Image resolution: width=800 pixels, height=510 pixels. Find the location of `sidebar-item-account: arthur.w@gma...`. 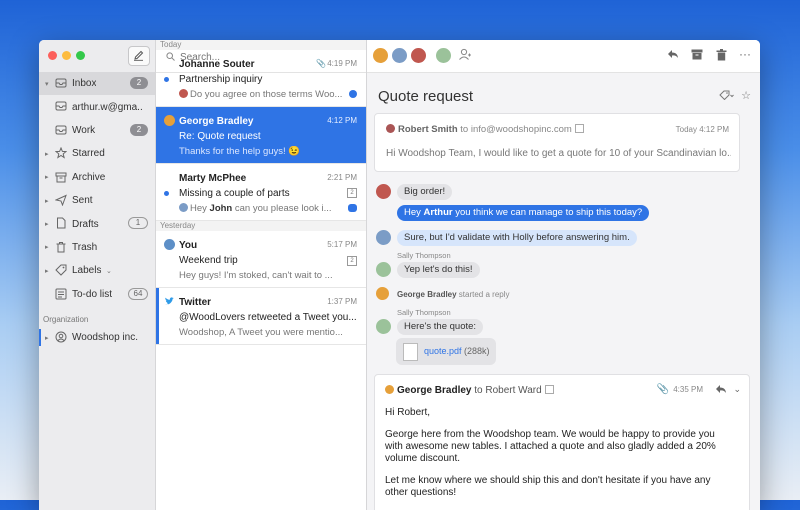

sidebar-item-account: arthur.w@gma... is located at coordinates (97, 106).